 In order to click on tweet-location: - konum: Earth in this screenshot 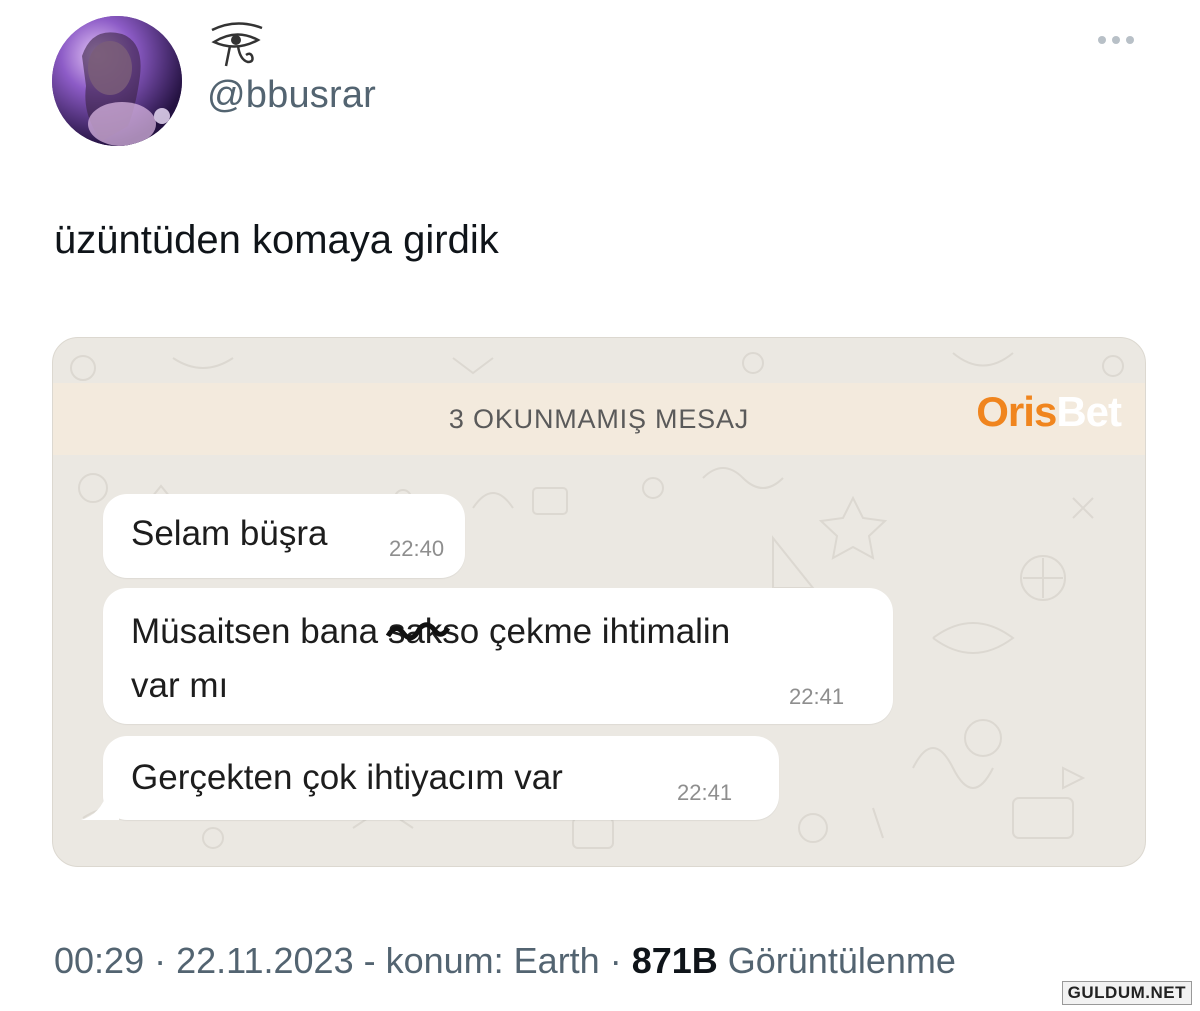, I will do `click(476, 960)`.